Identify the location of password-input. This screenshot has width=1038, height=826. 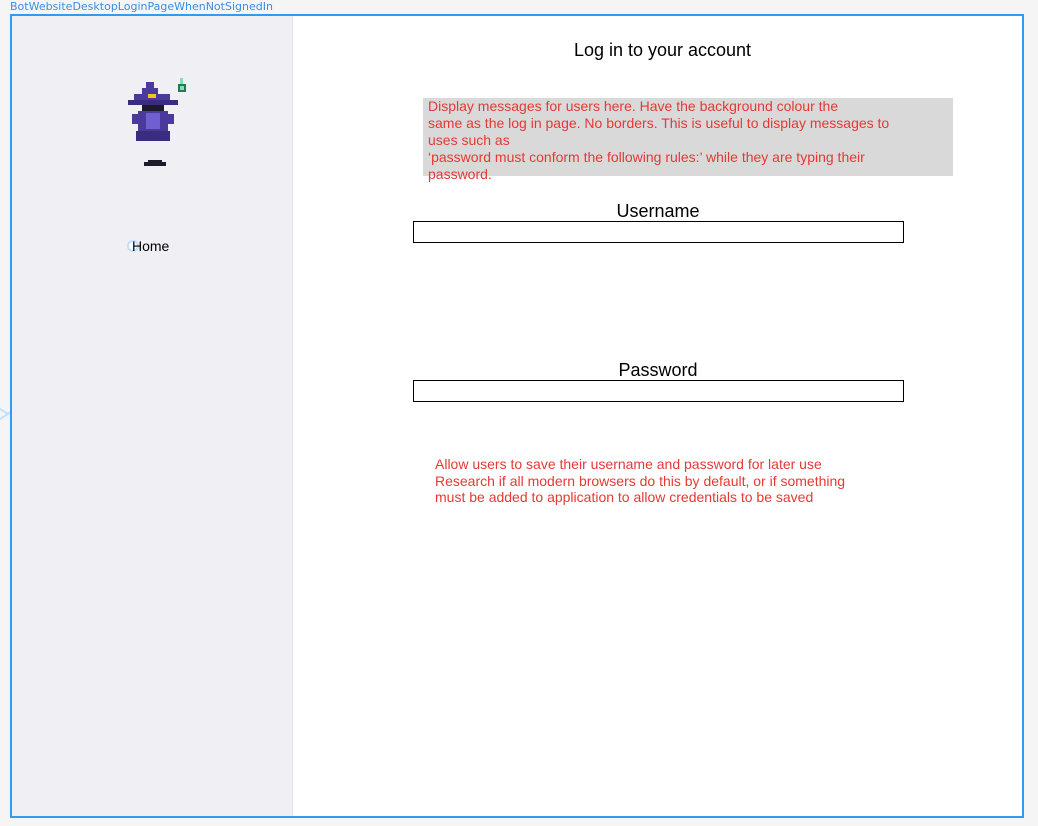
(658, 391).